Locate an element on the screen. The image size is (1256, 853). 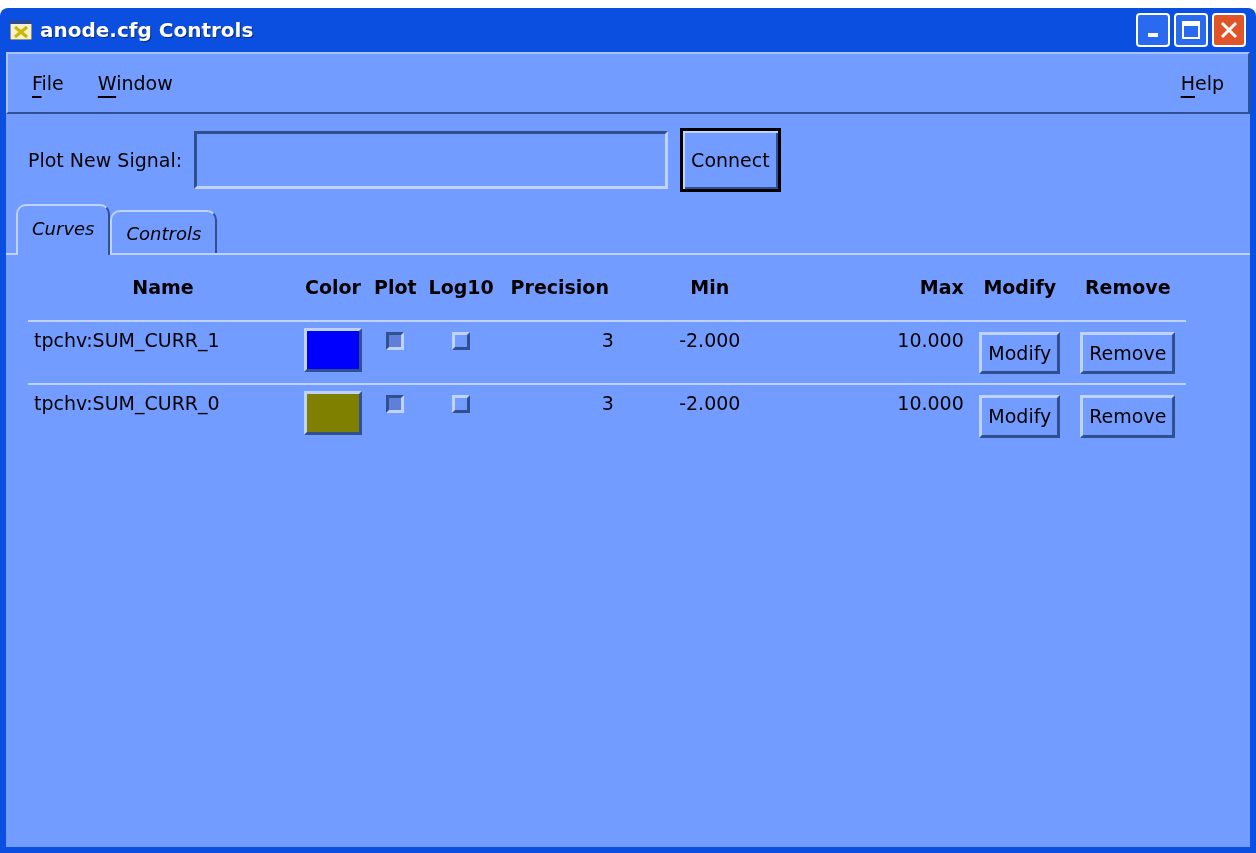
maximize-icon is located at coordinates (1191, 30).